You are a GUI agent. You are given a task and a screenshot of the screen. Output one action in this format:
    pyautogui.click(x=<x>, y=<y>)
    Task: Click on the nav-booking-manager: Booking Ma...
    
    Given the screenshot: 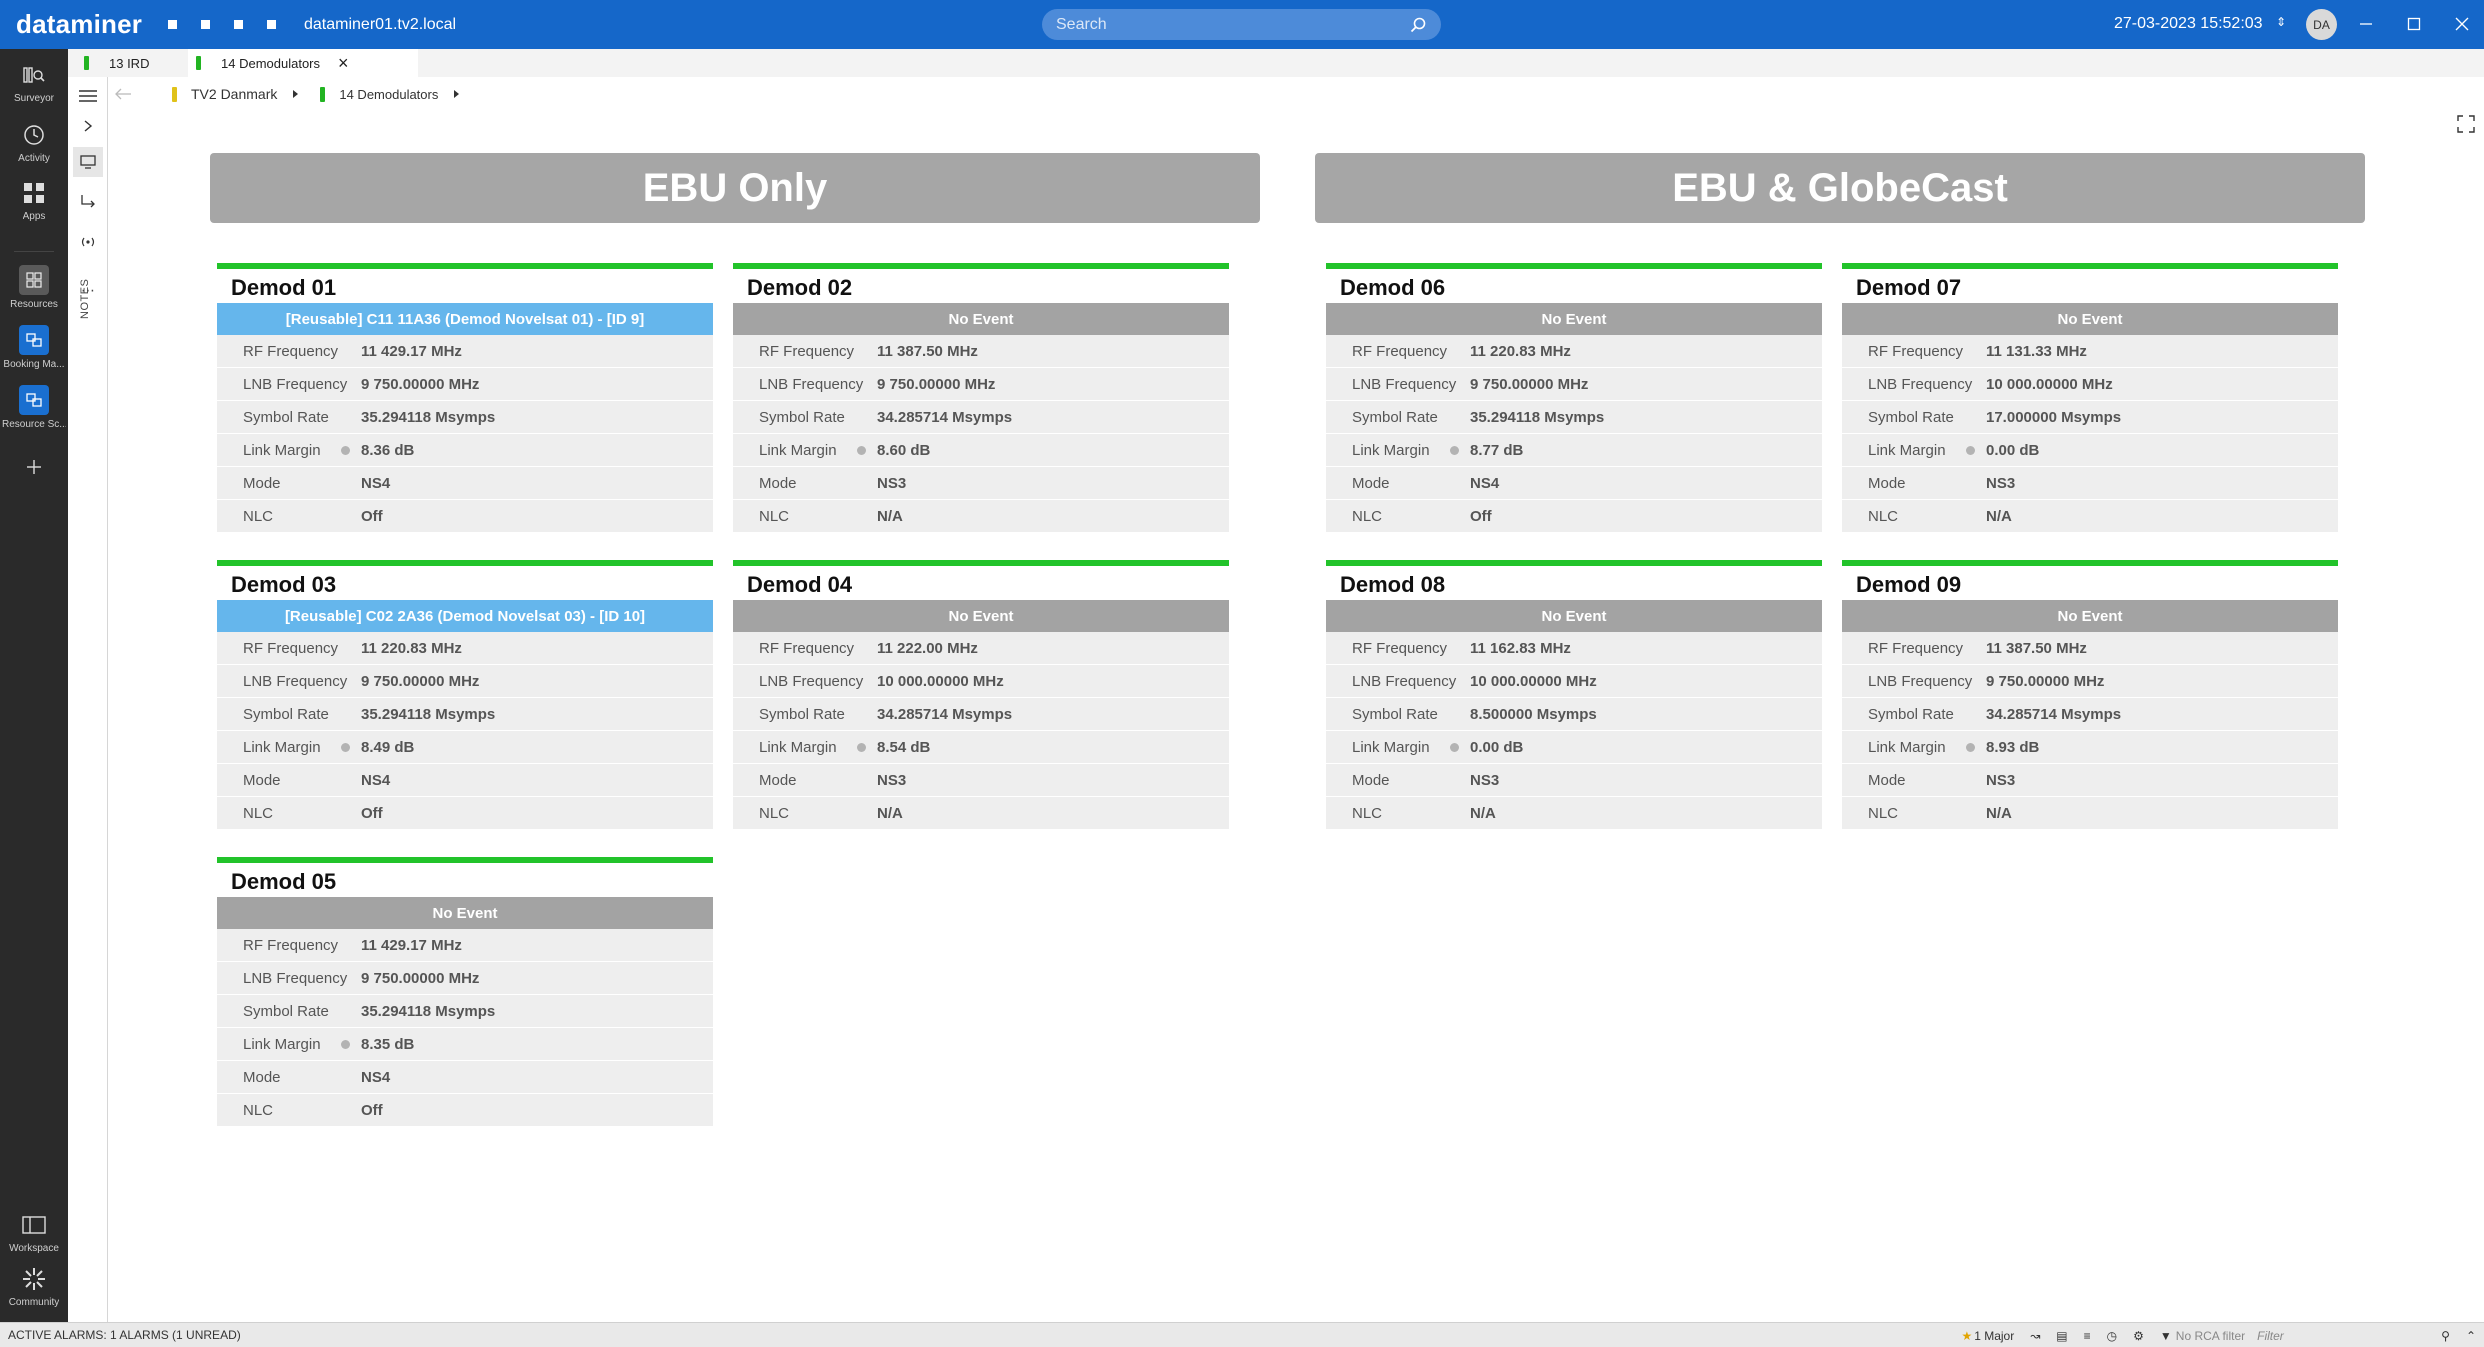 What is the action you would take?
    pyautogui.click(x=34, y=347)
    